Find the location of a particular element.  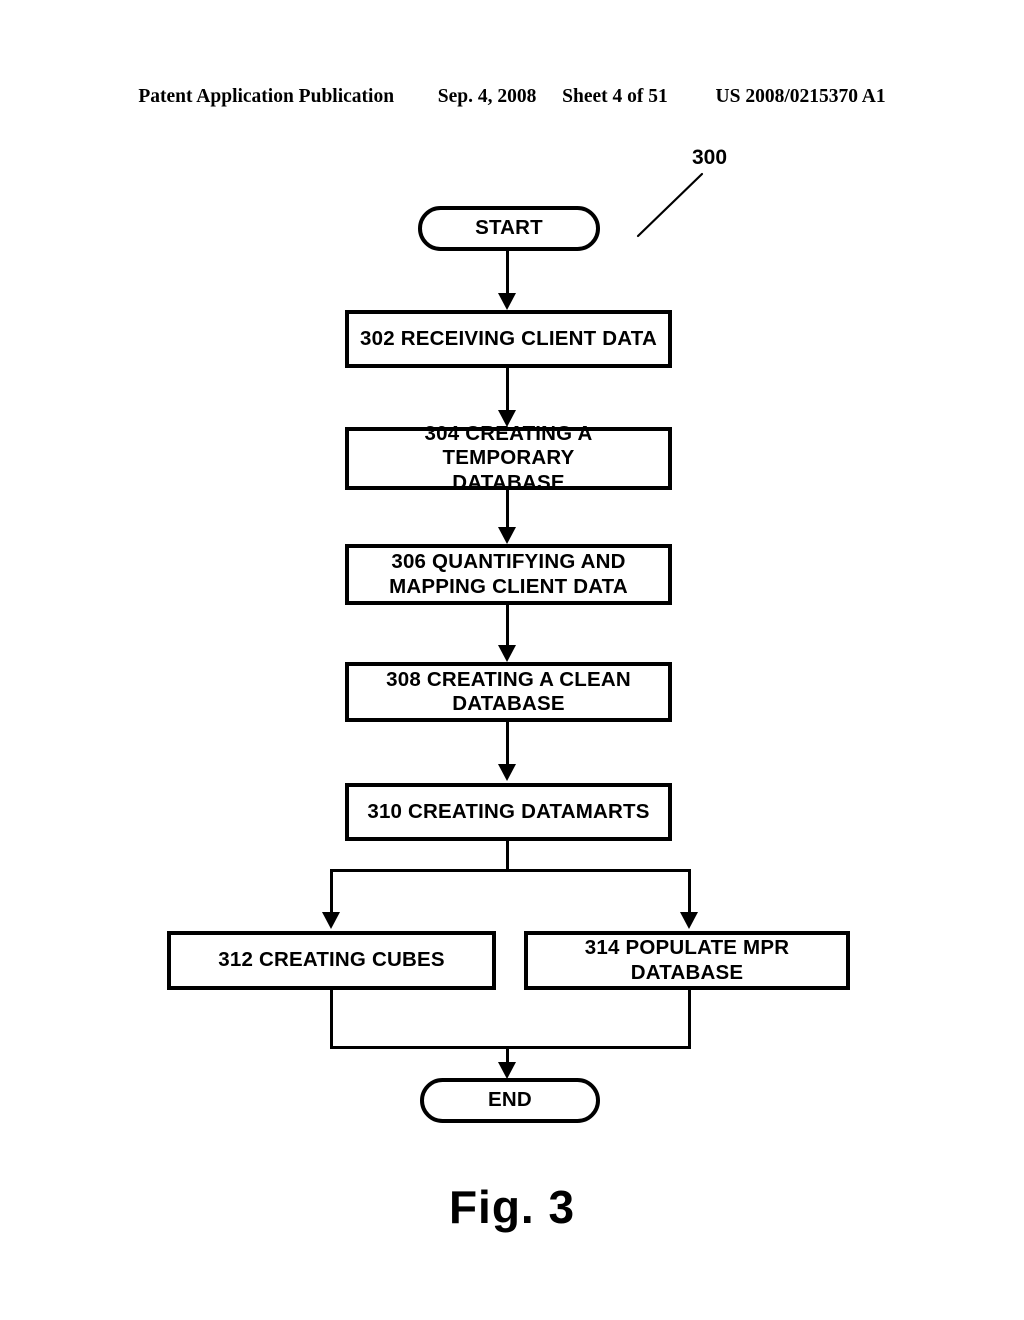

node-308-line2: DATABASE is located at coordinates (508, 703).